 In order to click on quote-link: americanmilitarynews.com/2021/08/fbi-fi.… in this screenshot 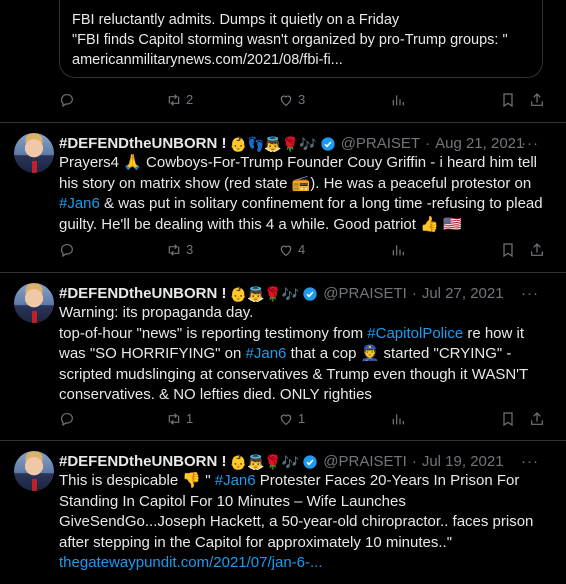, I will do `click(207, 60)`.